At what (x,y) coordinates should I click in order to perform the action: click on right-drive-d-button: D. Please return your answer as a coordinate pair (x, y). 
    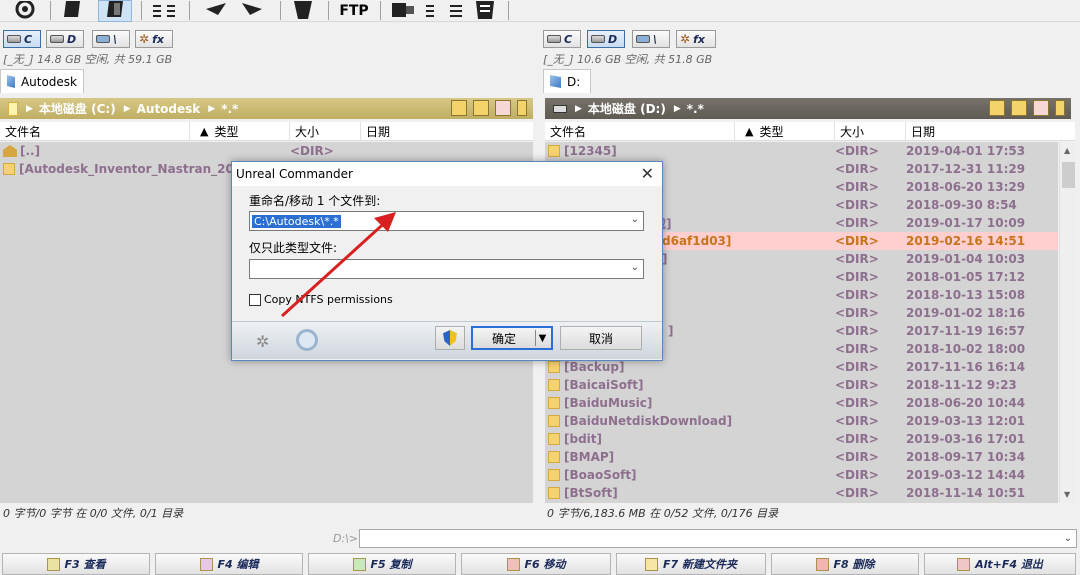
    Looking at the image, I should click on (606, 39).